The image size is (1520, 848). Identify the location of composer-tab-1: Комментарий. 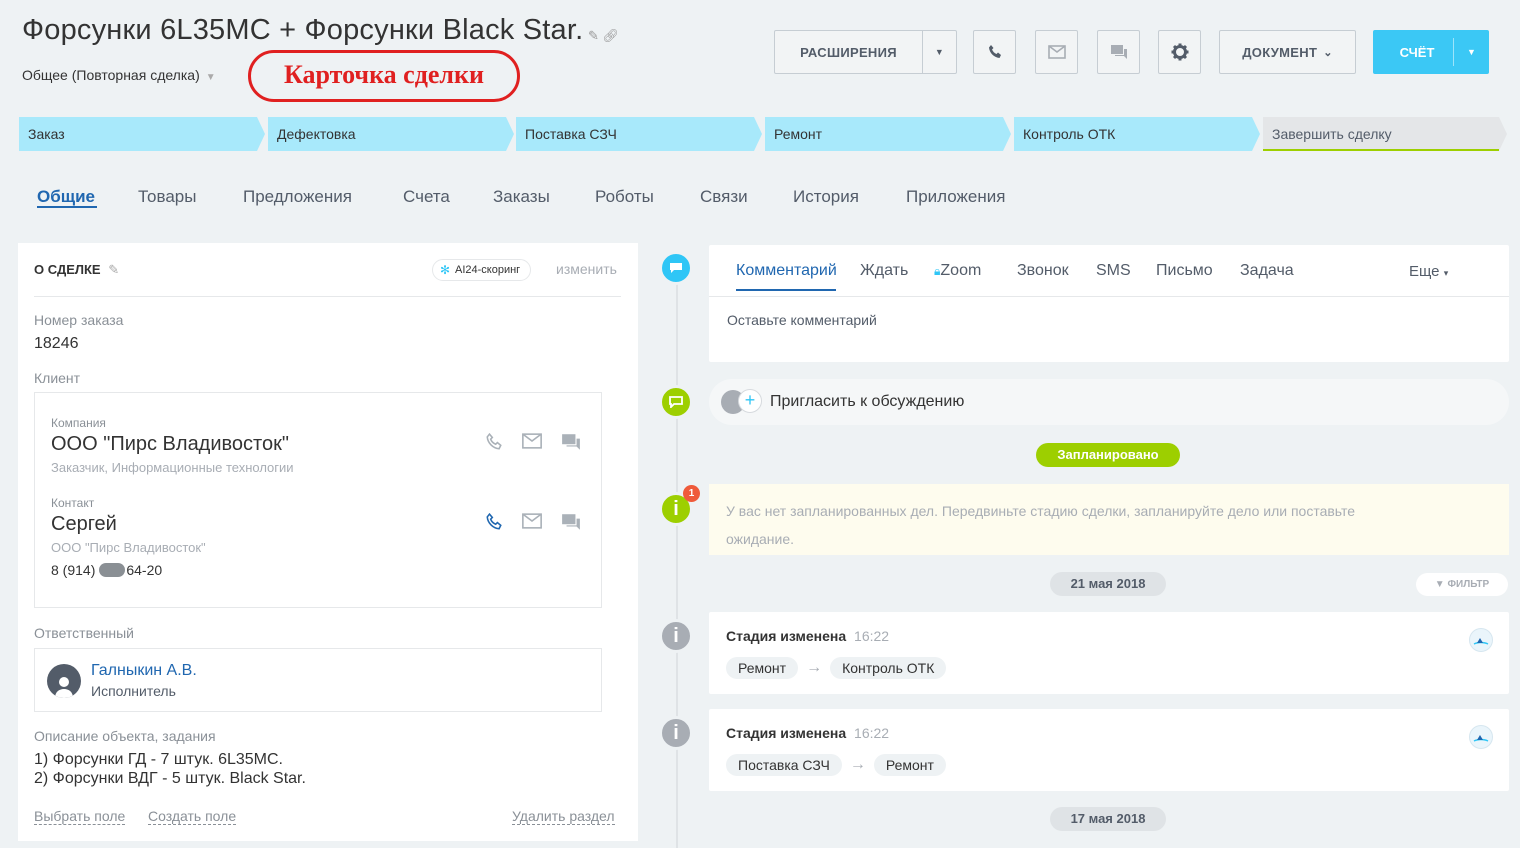
(786, 271).